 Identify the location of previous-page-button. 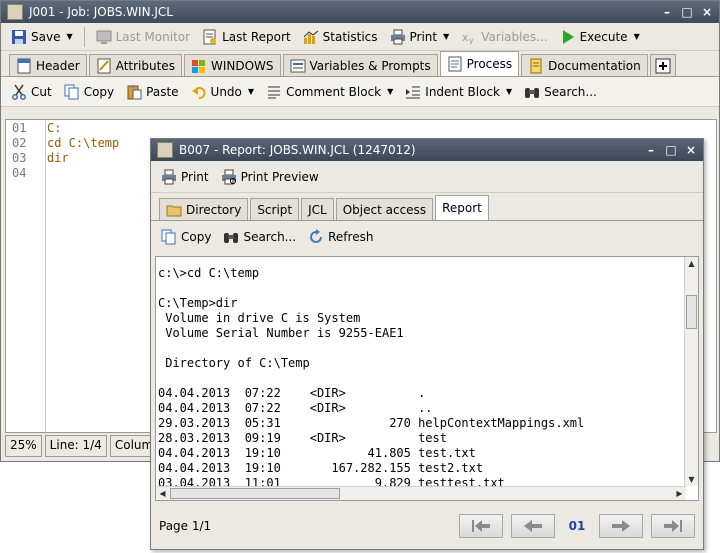
(533, 526).